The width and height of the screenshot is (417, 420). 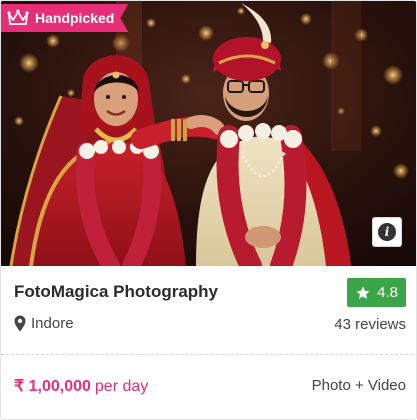 What do you see at coordinates (121, 386) in the screenshot?
I see `price-unit: per day` at bounding box center [121, 386].